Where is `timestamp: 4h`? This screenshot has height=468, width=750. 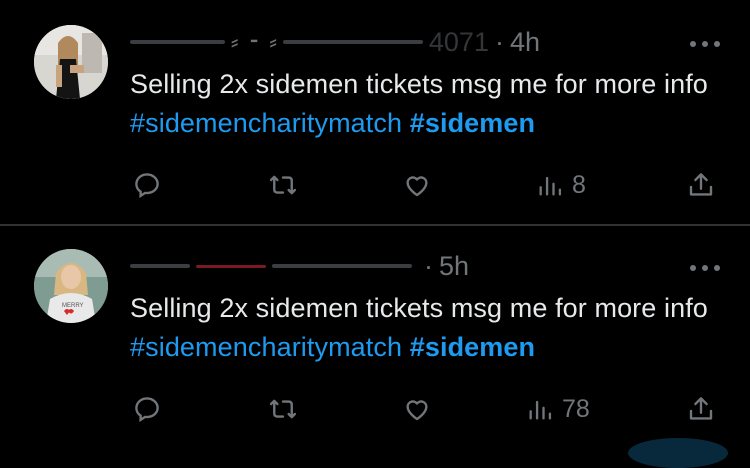
timestamp: 4h is located at coordinates (525, 42).